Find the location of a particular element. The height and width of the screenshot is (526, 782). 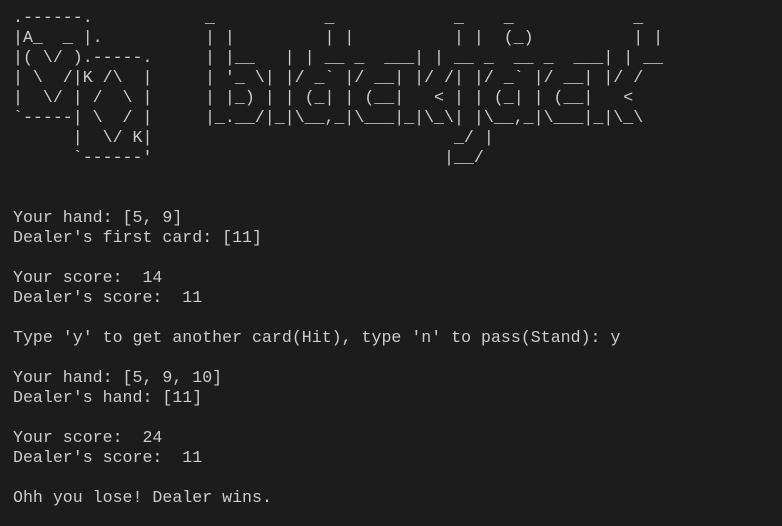

your-score-line: Your score: 24 is located at coordinates (88, 437).